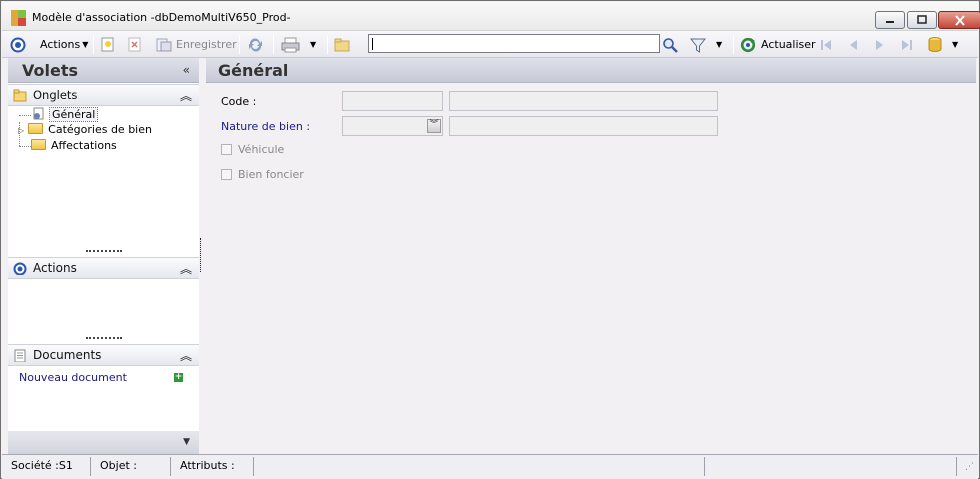 This screenshot has height=479, width=980. I want to click on print-button: ▼, so click(298, 44).